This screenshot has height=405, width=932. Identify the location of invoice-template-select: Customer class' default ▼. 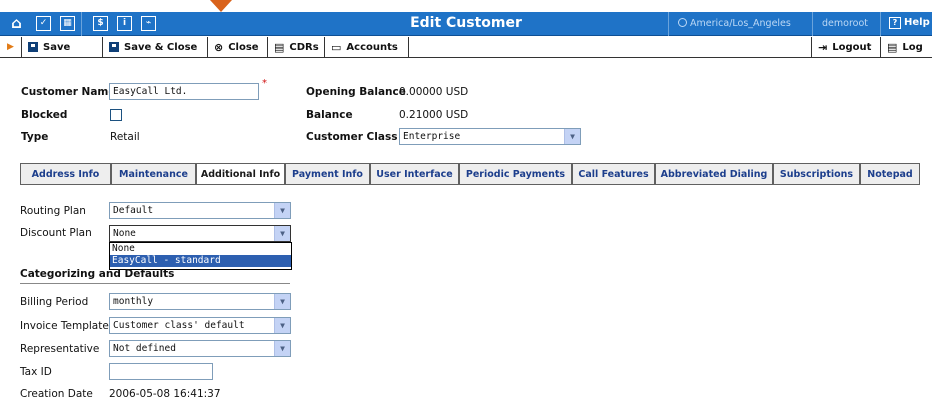
(200, 325).